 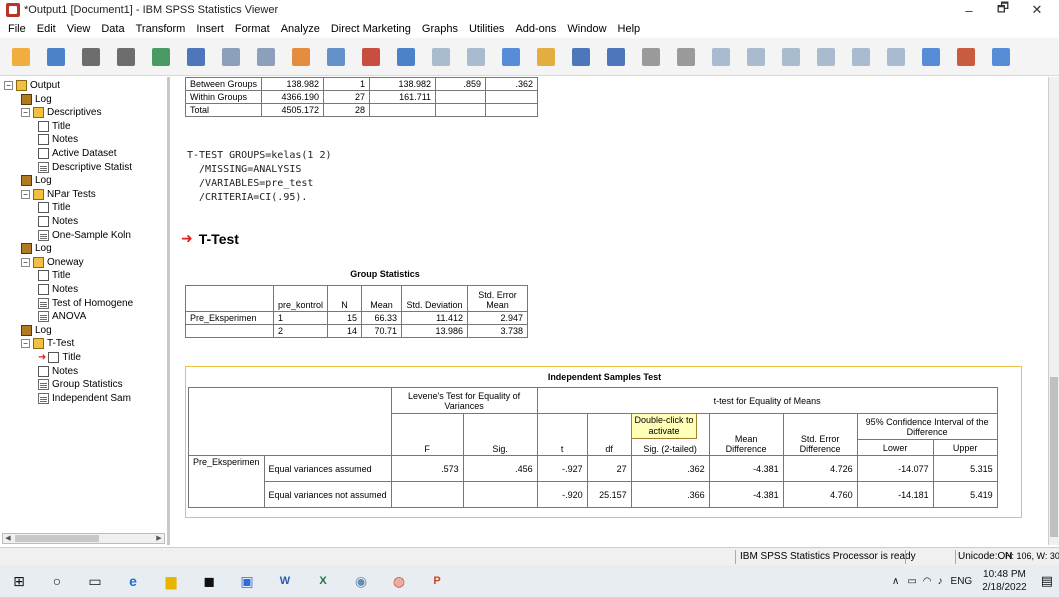 What do you see at coordinates (266, 57) in the screenshot?
I see `redo-icon` at bounding box center [266, 57].